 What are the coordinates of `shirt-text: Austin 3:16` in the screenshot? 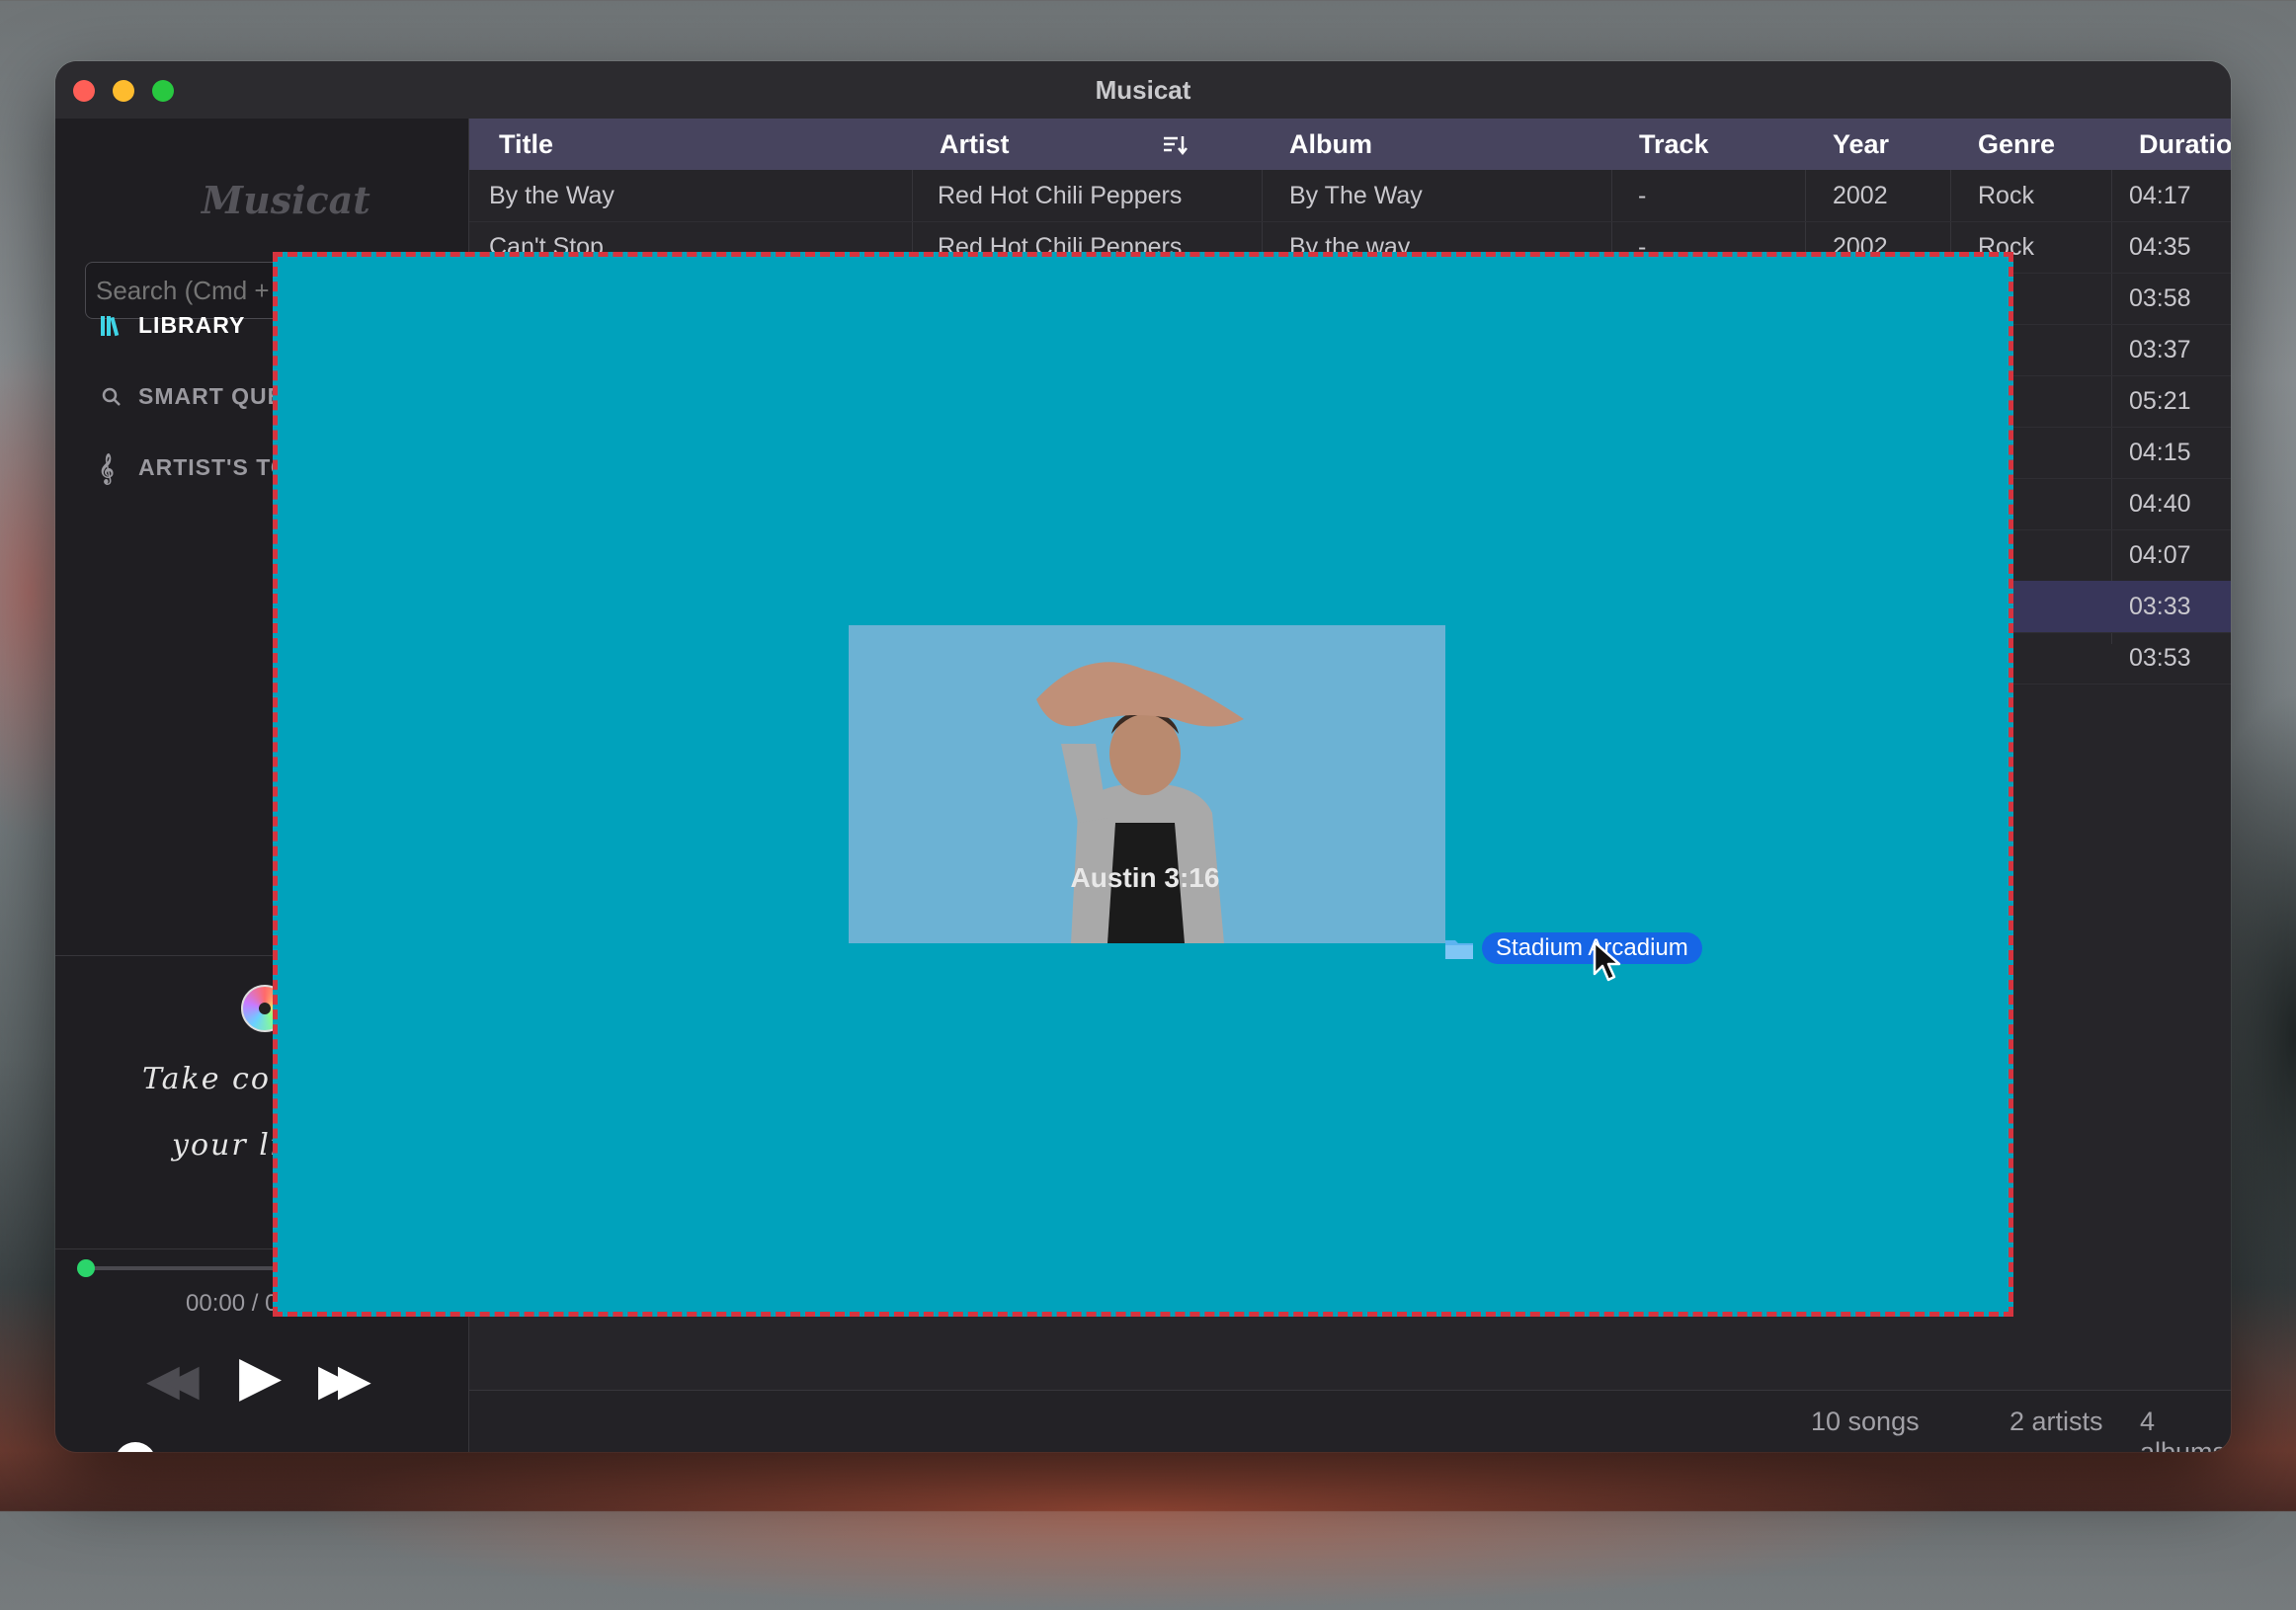 It's located at (1145, 877).